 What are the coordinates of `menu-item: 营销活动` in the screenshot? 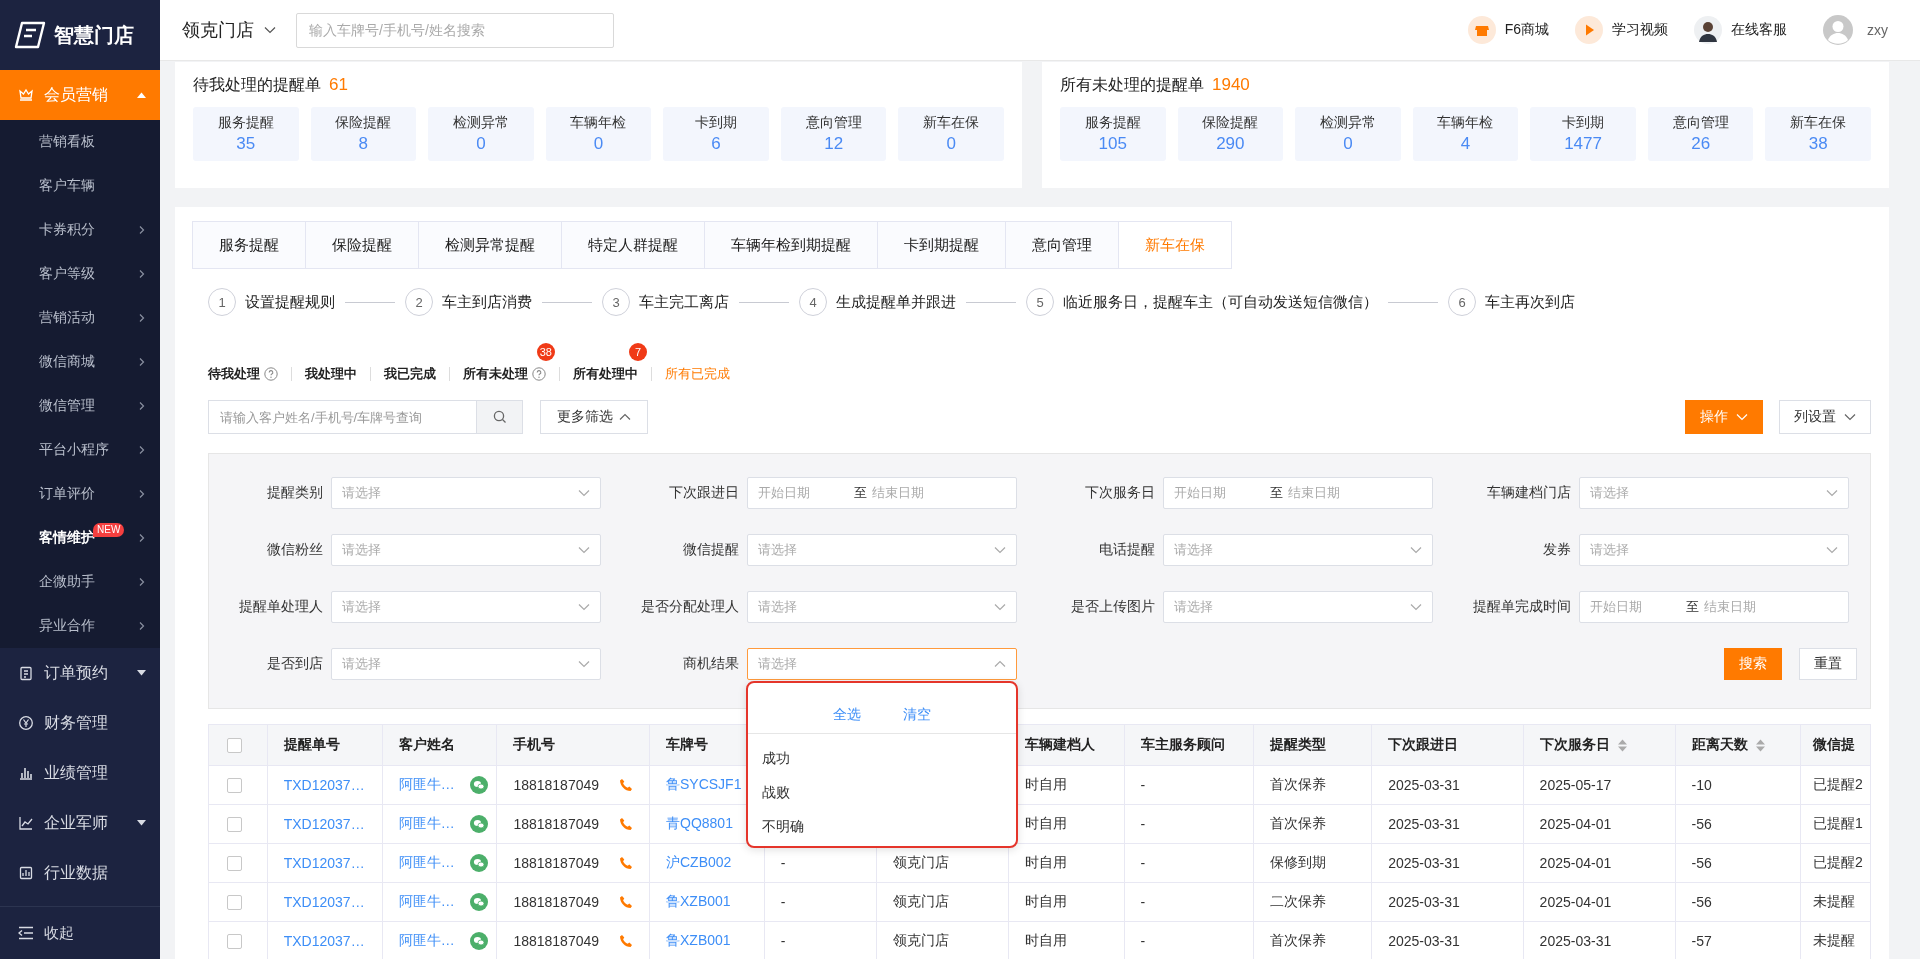 It's located at (80, 318).